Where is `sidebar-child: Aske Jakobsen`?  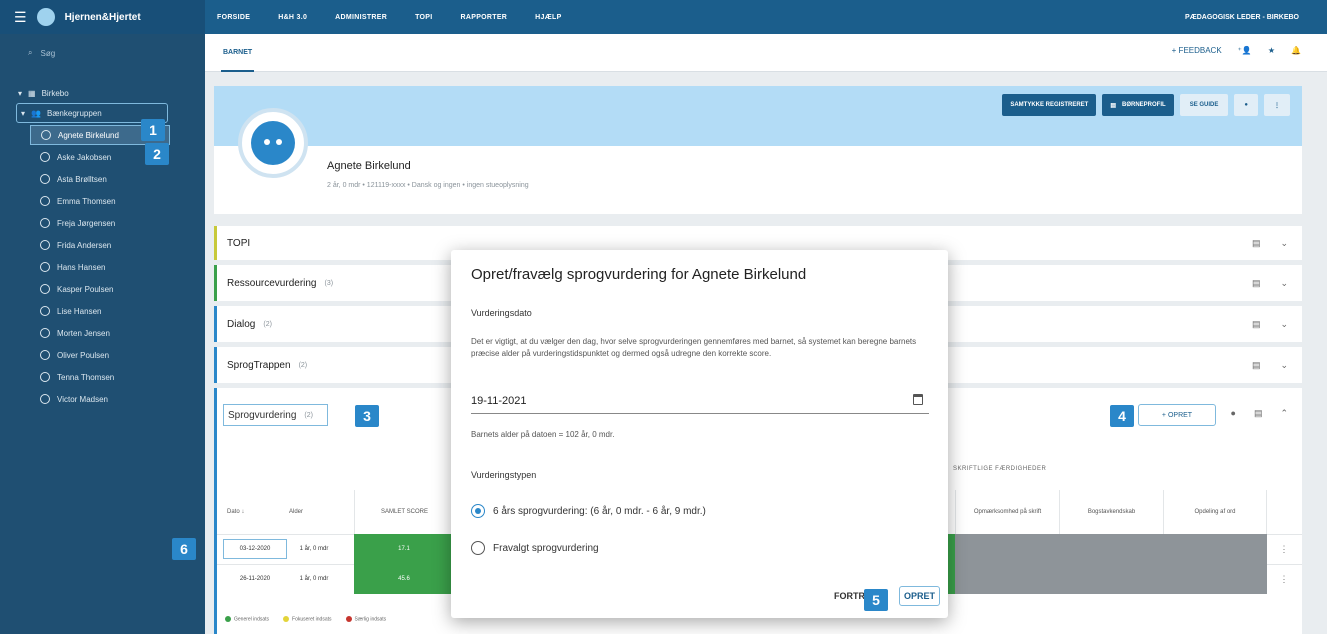 sidebar-child: Aske Jakobsen is located at coordinates (102, 157).